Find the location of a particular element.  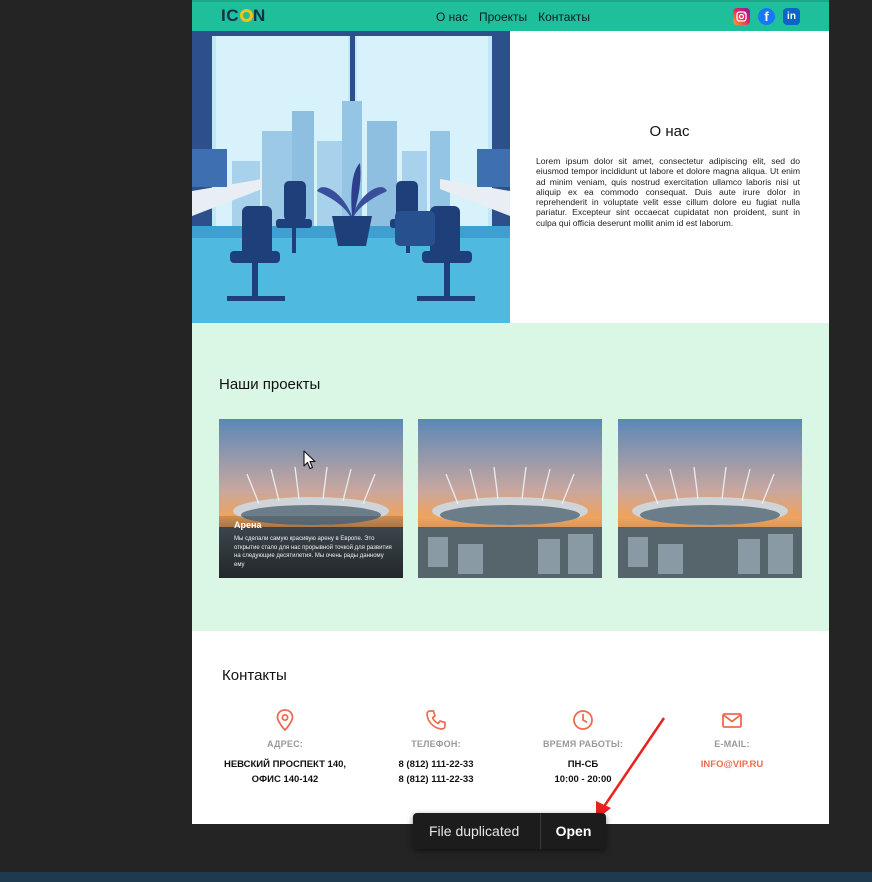

contacts-title: Контакты is located at coordinates (254, 675).